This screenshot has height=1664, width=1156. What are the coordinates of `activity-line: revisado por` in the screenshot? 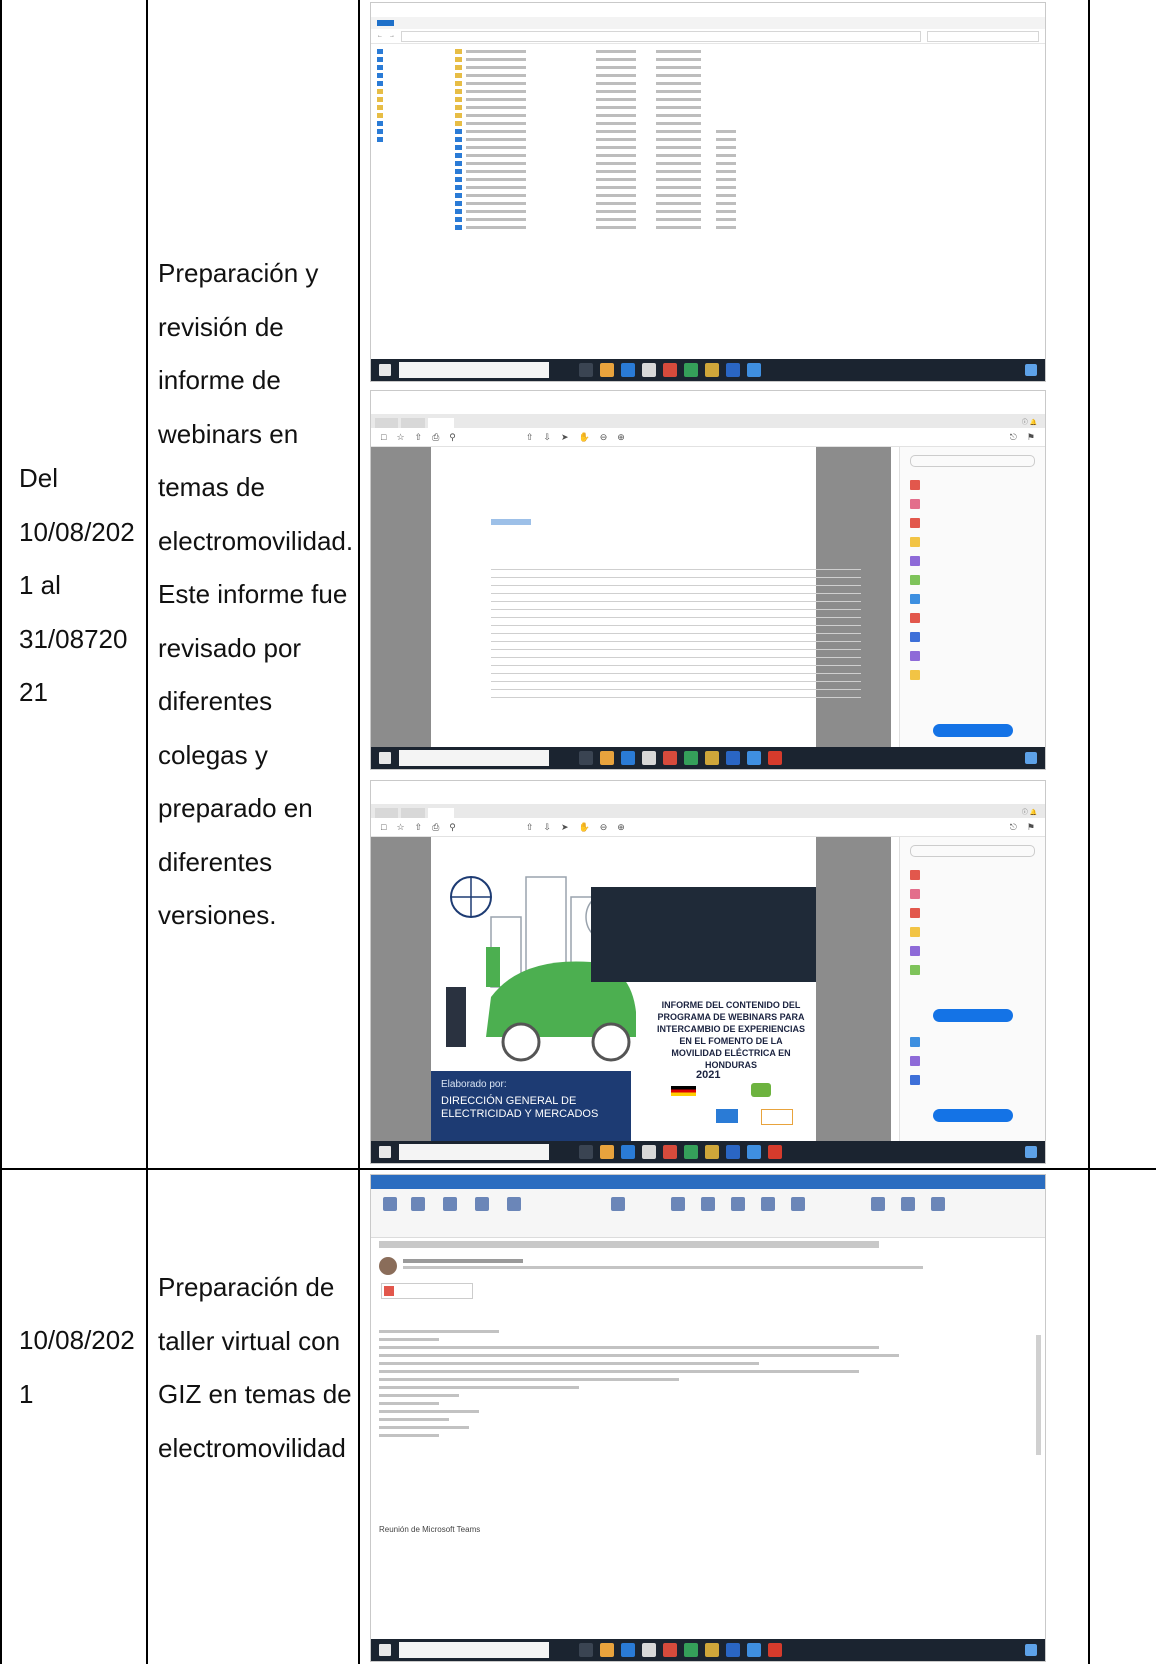 It's located at (230, 647).